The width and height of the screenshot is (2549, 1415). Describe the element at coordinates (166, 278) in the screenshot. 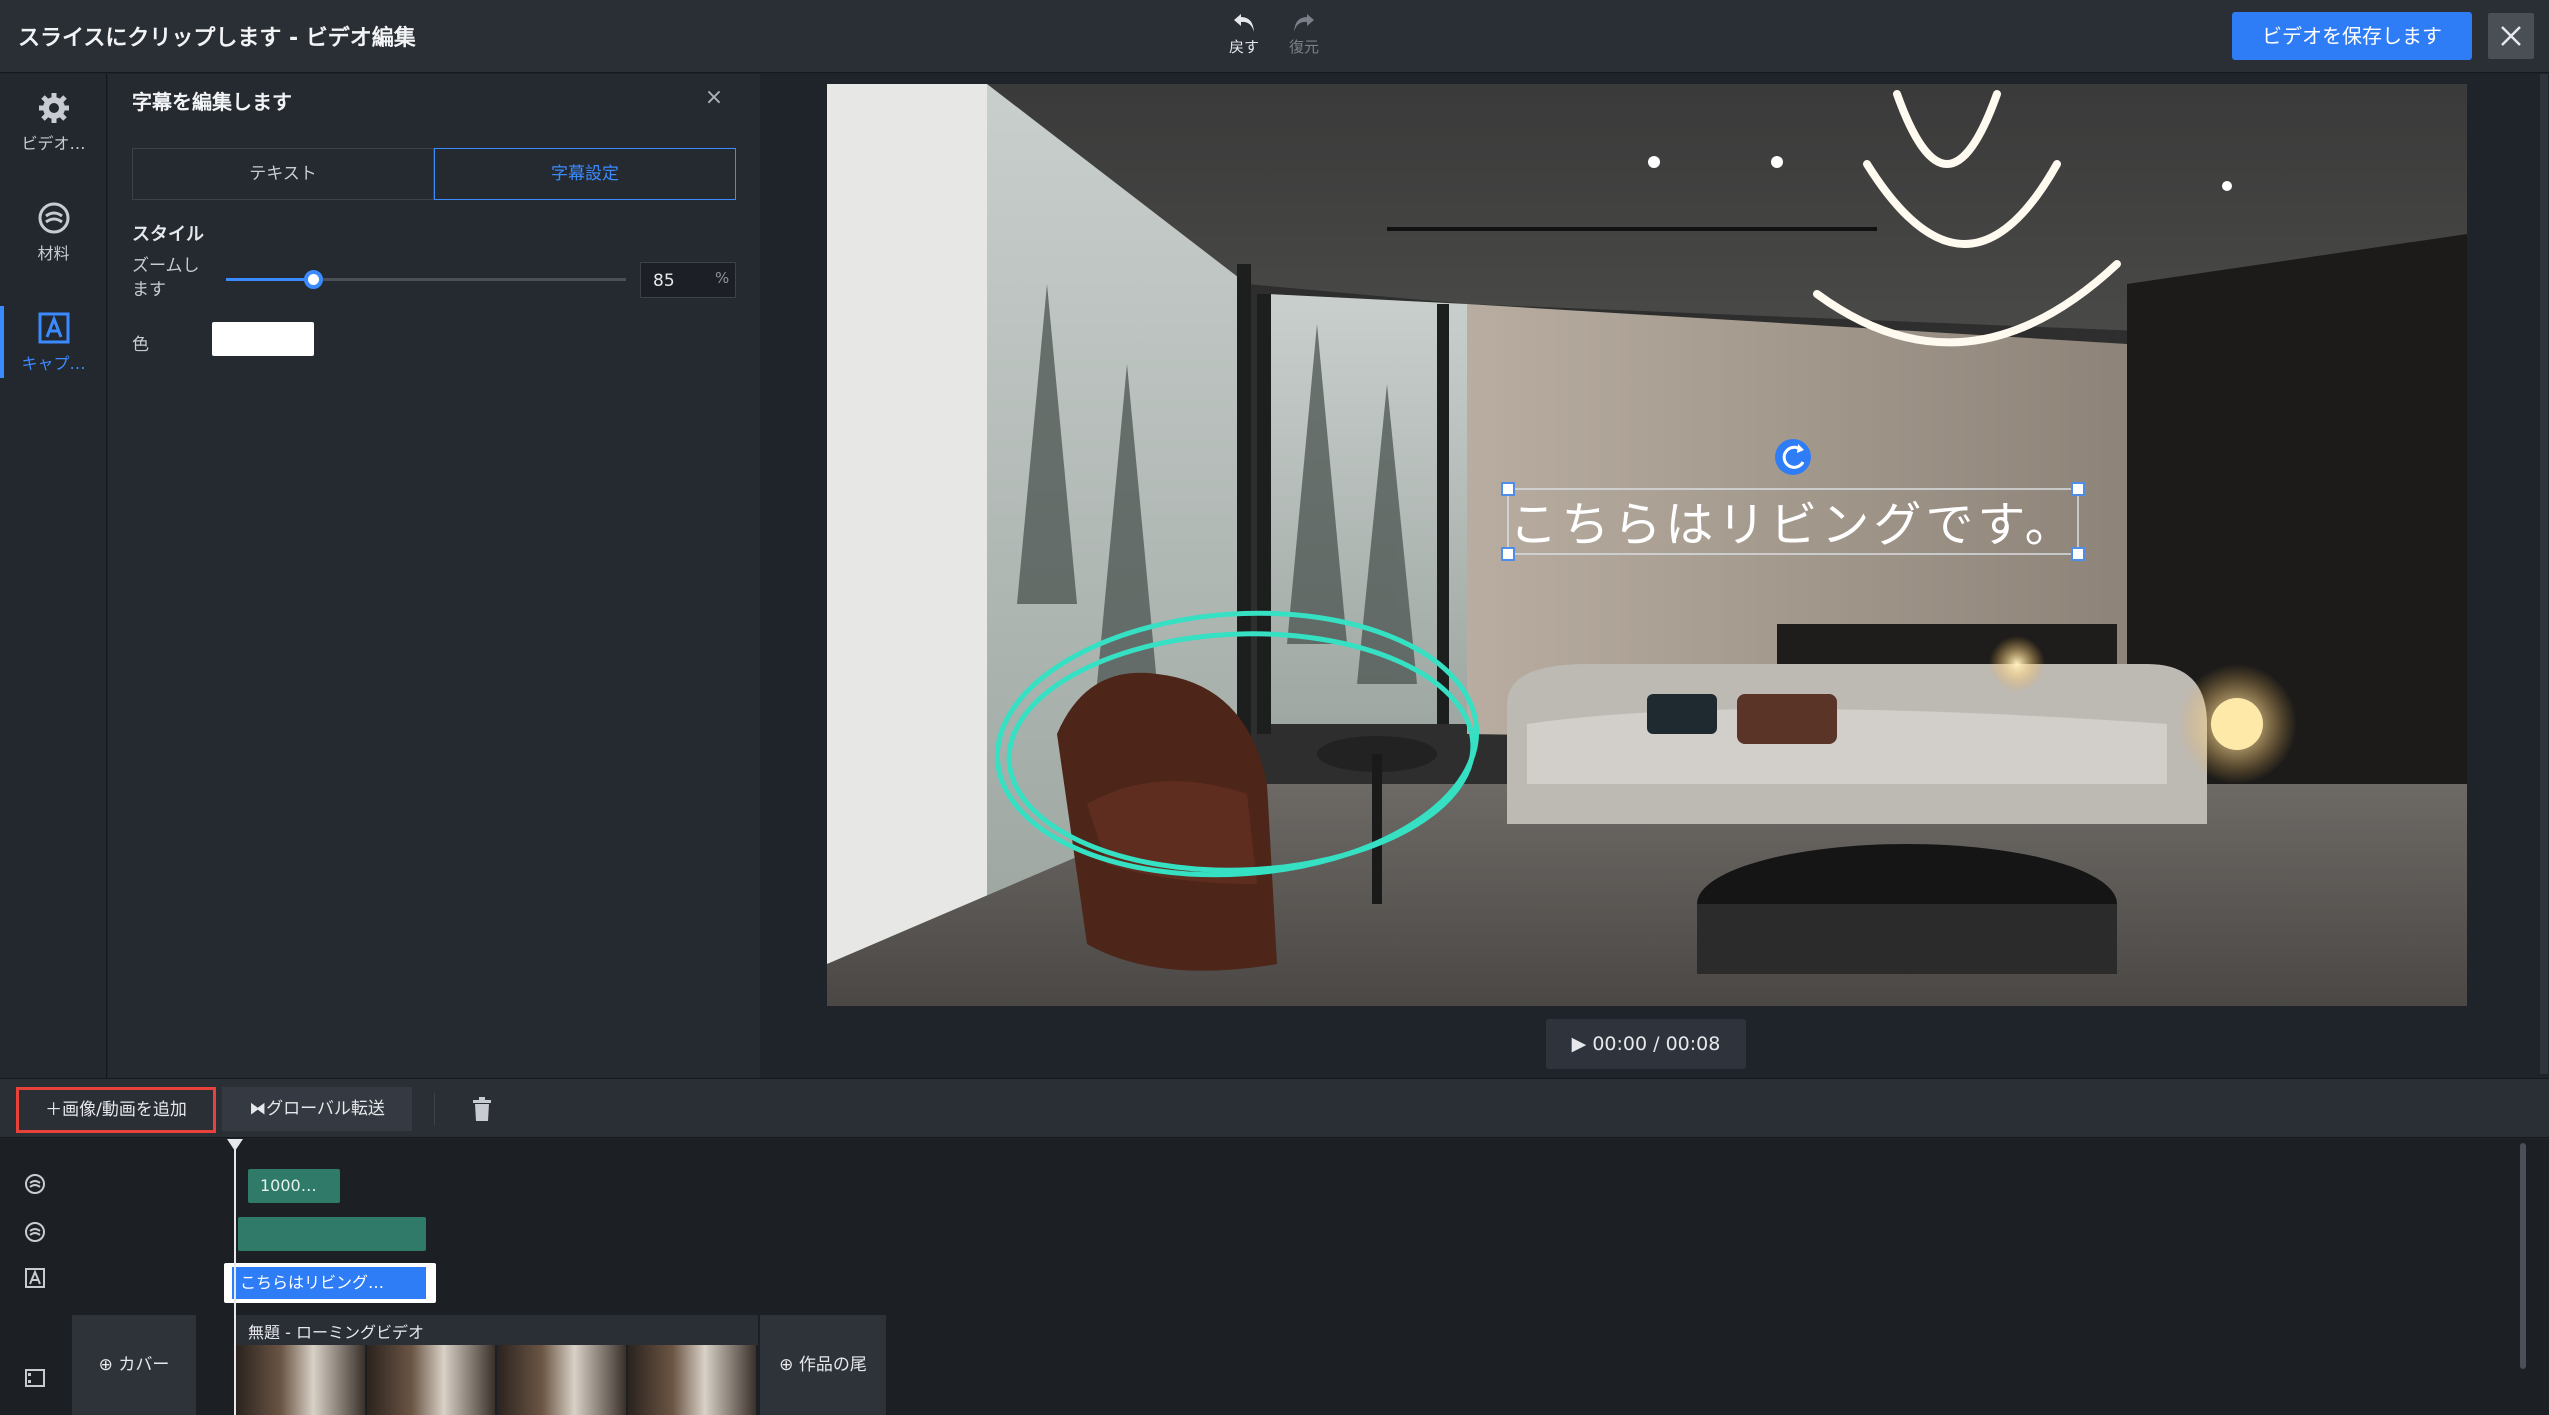

I see `zoom-label: ズームします` at that location.